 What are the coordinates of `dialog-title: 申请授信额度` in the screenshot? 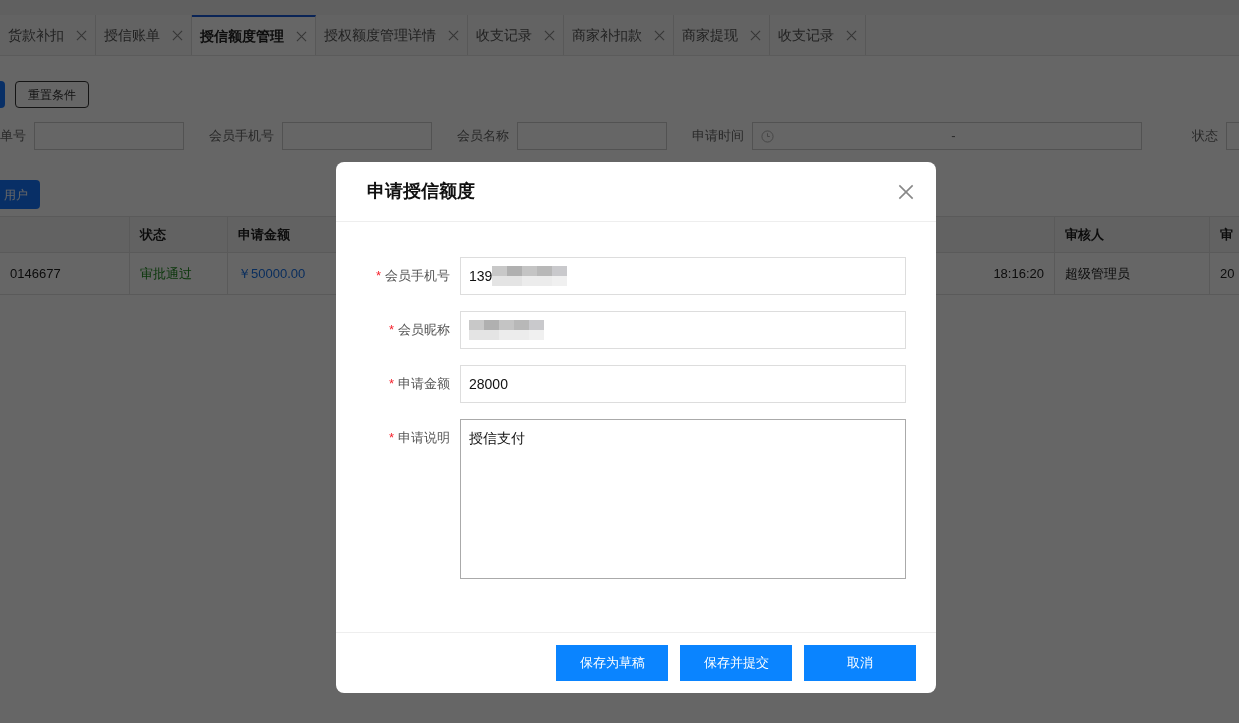 It's located at (421, 191).